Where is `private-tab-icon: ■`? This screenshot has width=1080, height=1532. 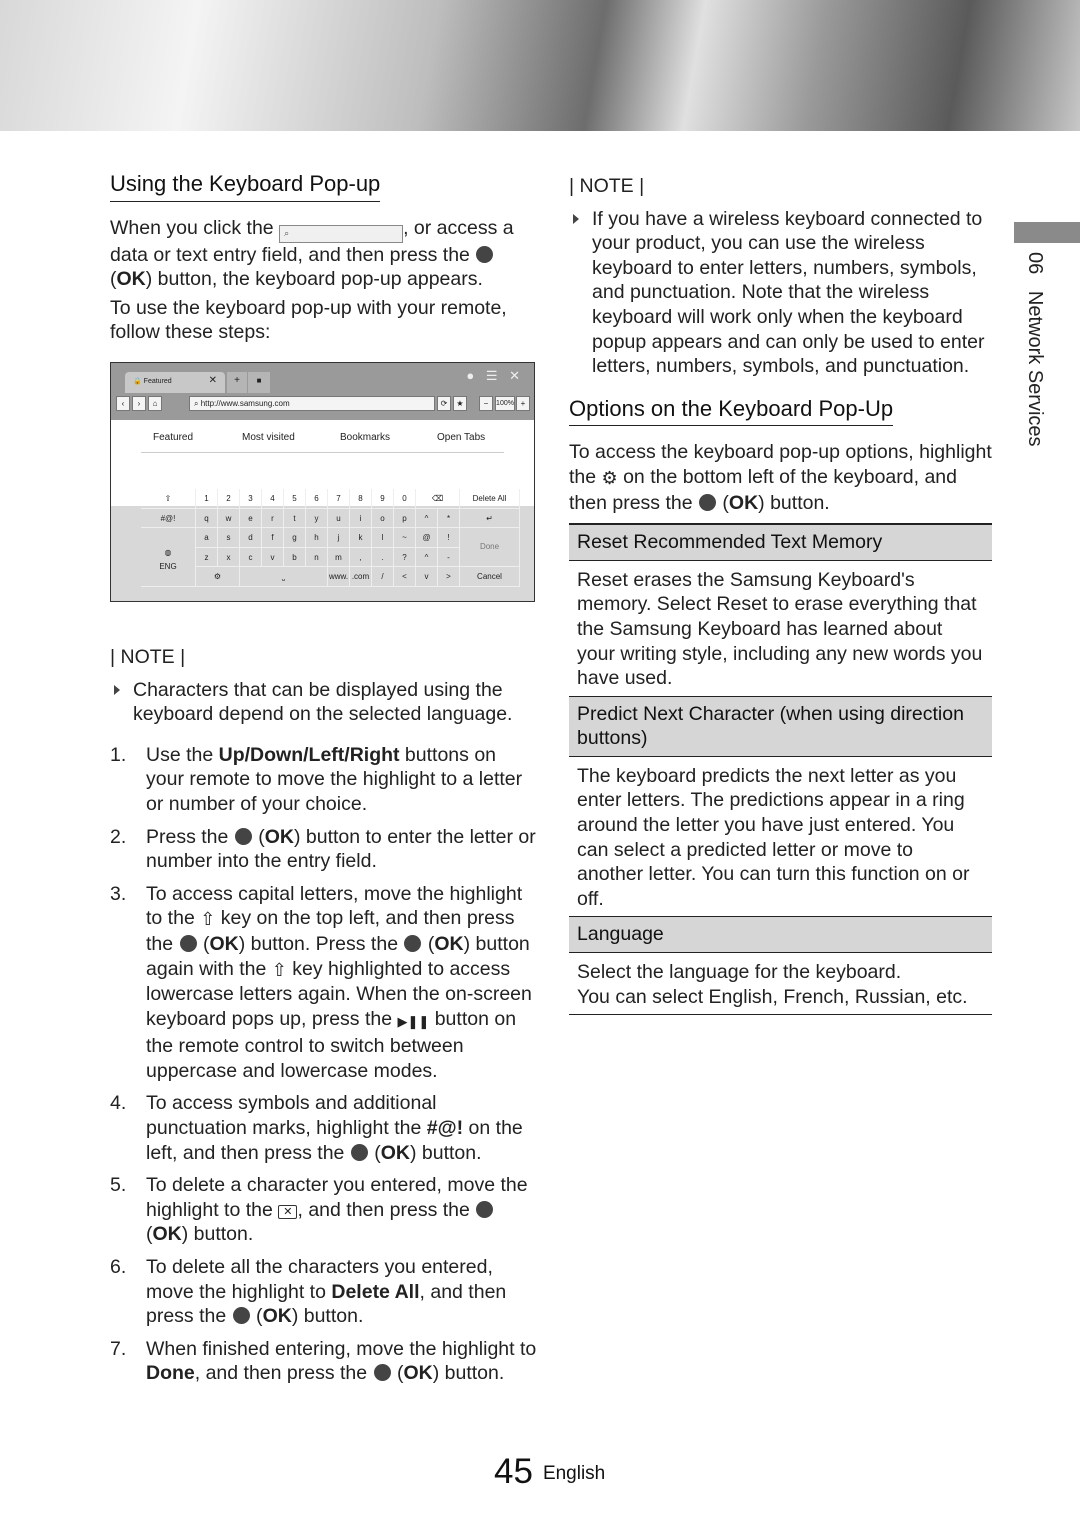
private-tab-icon: ■ is located at coordinates (259, 382).